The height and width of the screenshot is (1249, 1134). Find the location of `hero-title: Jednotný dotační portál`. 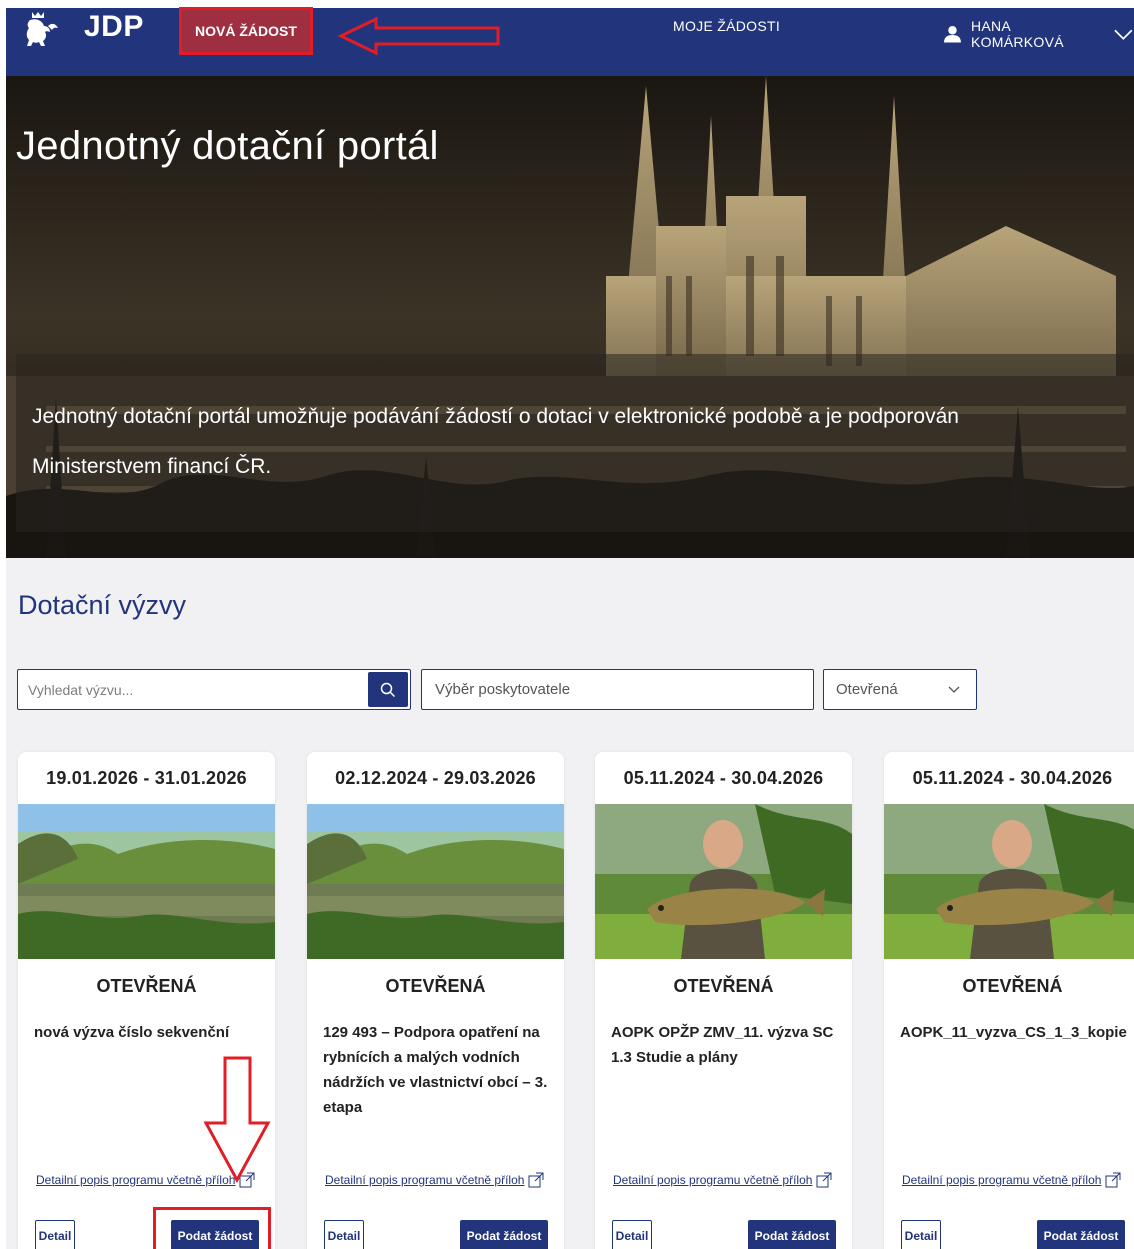

hero-title: Jednotný dotační portál is located at coordinates (227, 146).